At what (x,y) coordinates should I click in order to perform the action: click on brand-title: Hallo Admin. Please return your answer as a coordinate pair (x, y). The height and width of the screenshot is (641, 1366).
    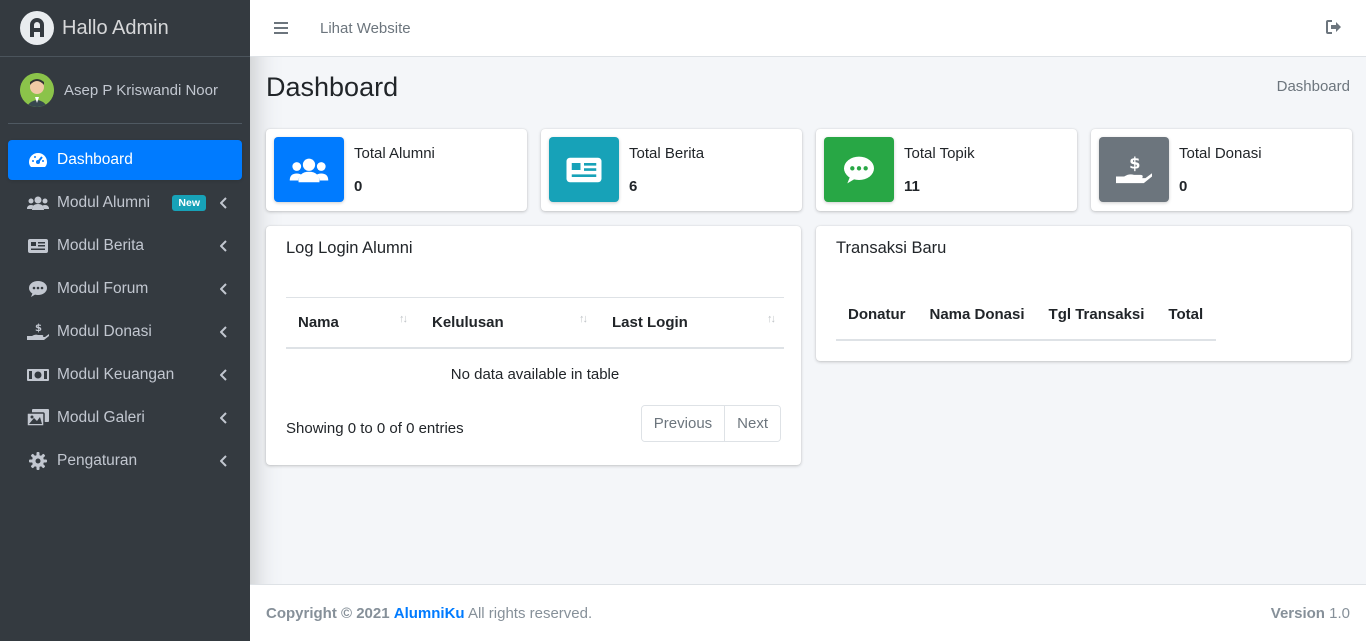
    Looking at the image, I should click on (115, 27).